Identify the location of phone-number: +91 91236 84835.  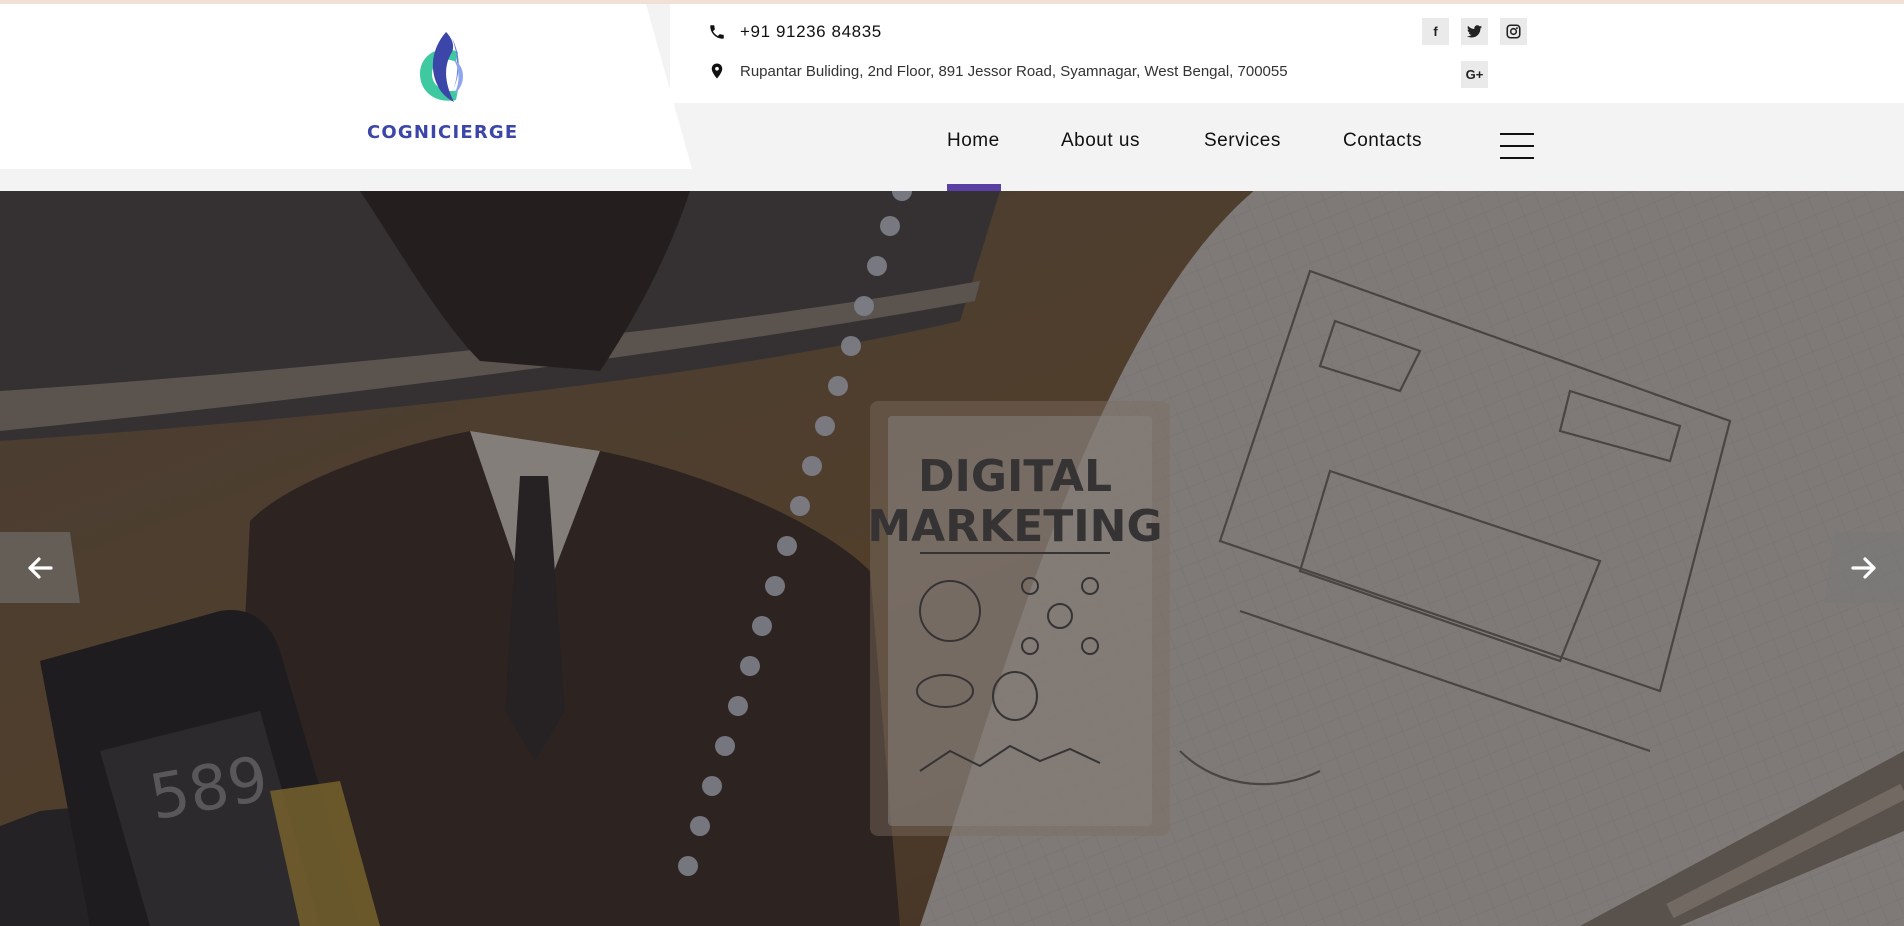
(811, 31).